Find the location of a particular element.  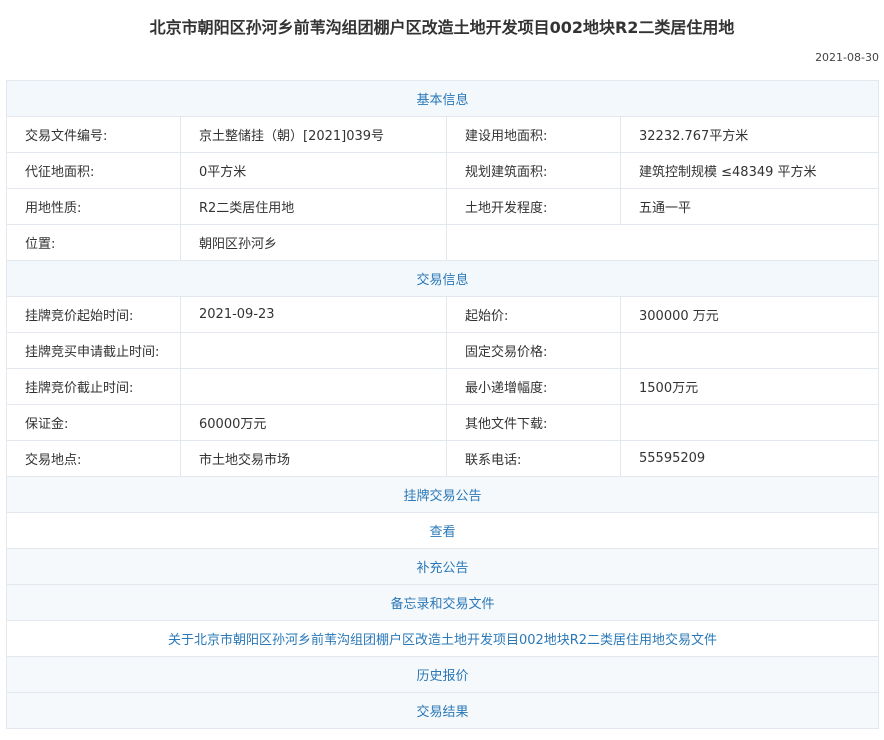

table-row: 挂牌竞价起始时间: 2021-09-23 起始价: 300000 万元 is located at coordinates (443, 314).